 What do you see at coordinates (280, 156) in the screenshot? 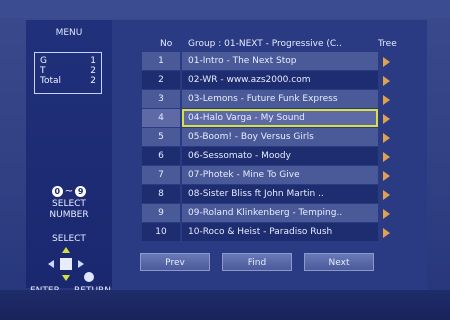
I see `track-title: 06-Sessomato - Moody` at bounding box center [280, 156].